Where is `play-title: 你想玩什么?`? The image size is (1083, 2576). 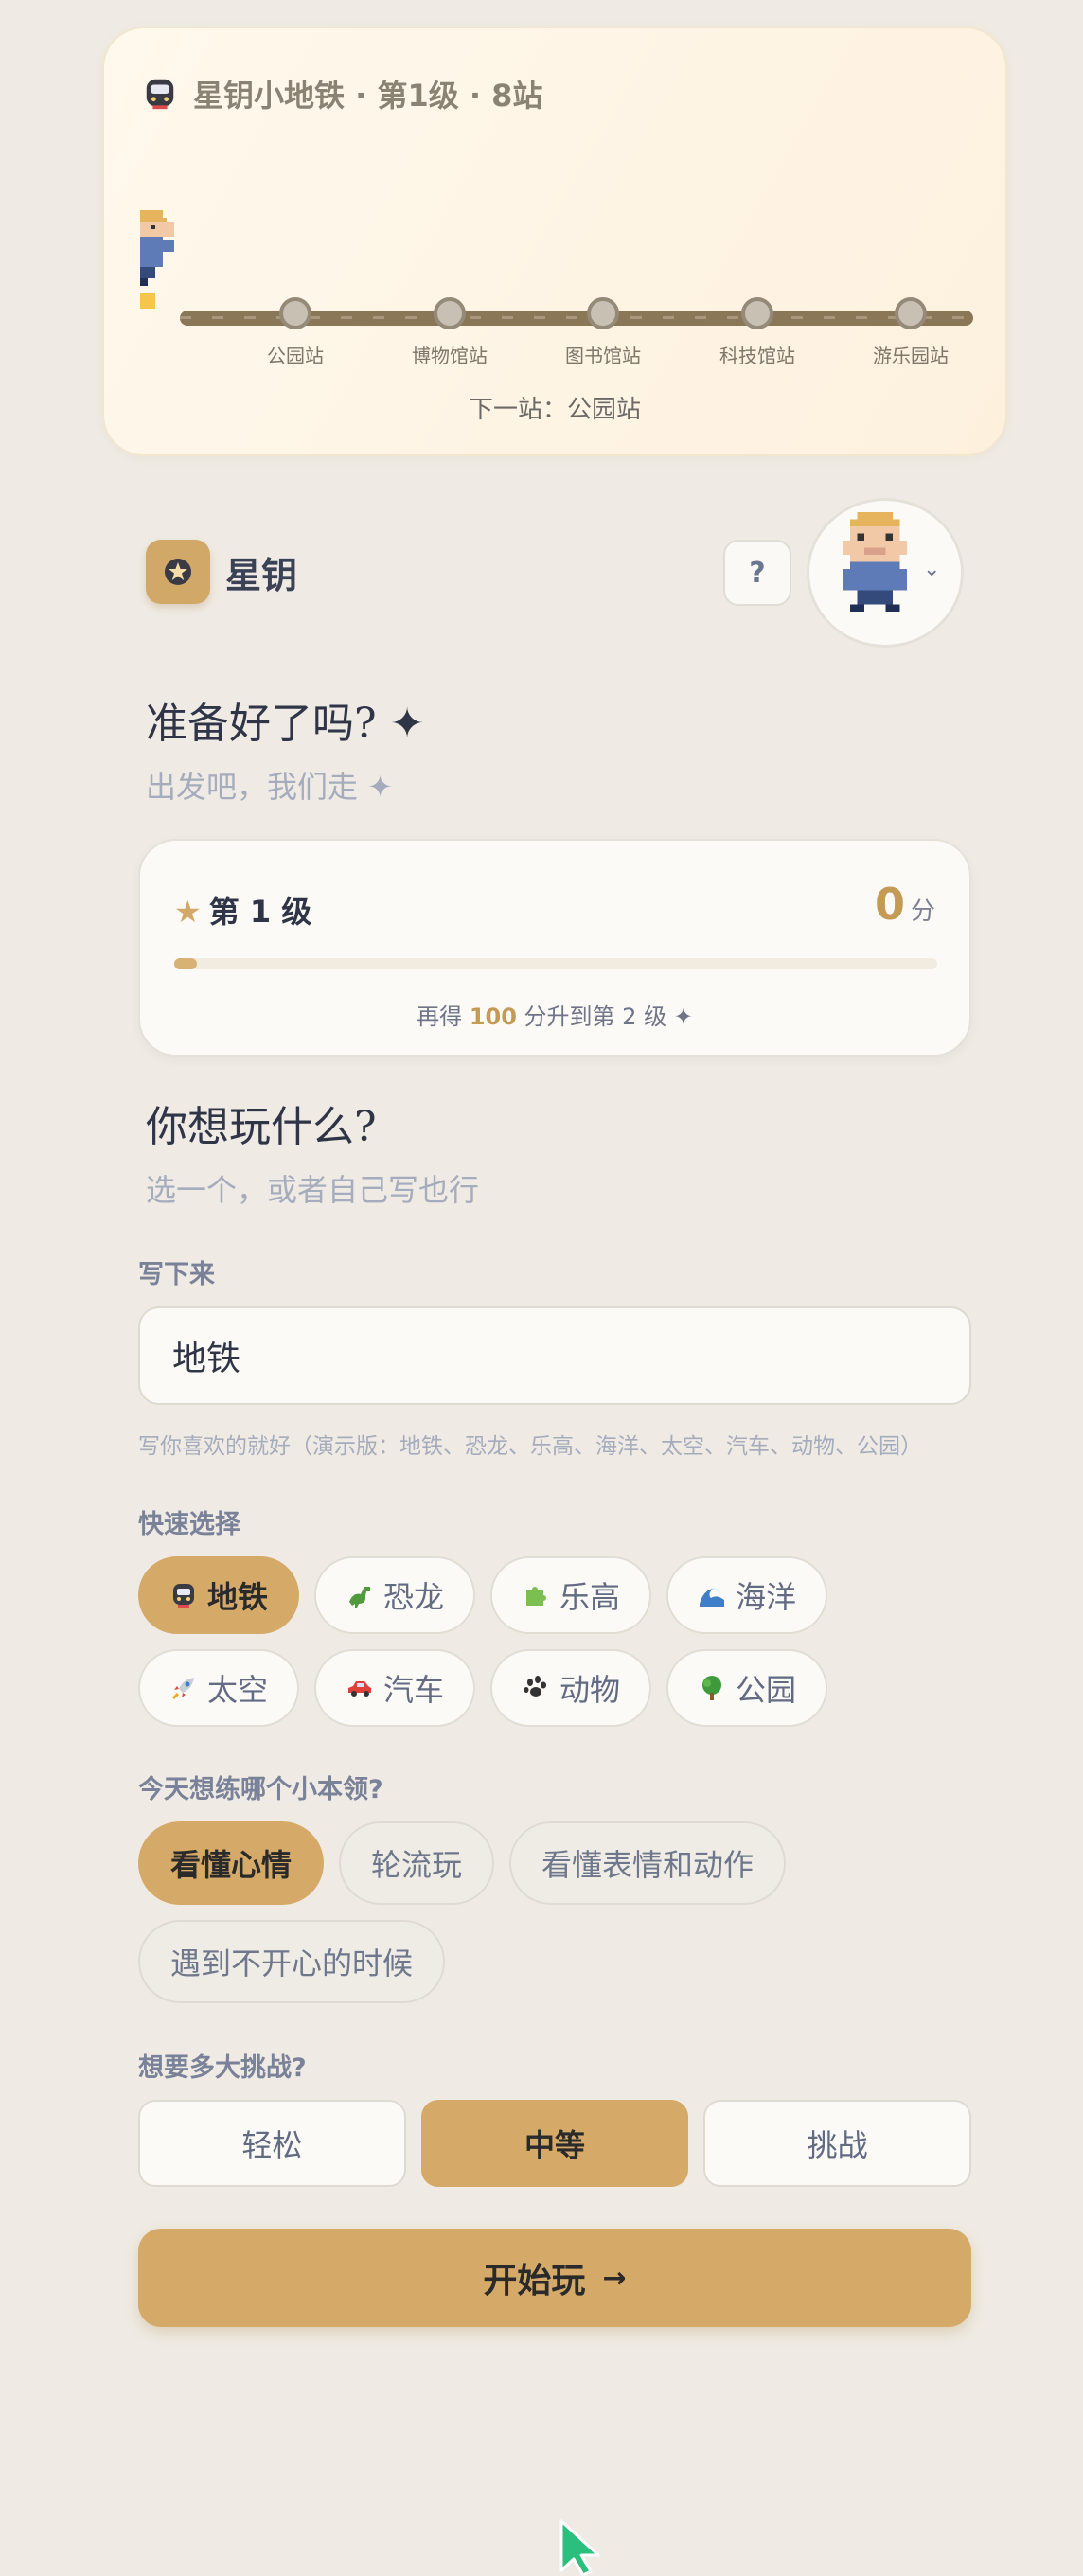 play-title: 你想玩什么? is located at coordinates (261, 1127).